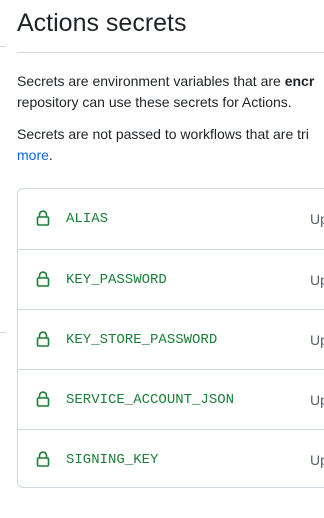 The height and width of the screenshot is (518, 324). I want to click on secret-row: KEY_STORE_PASSWORD Up, so click(171, 339).